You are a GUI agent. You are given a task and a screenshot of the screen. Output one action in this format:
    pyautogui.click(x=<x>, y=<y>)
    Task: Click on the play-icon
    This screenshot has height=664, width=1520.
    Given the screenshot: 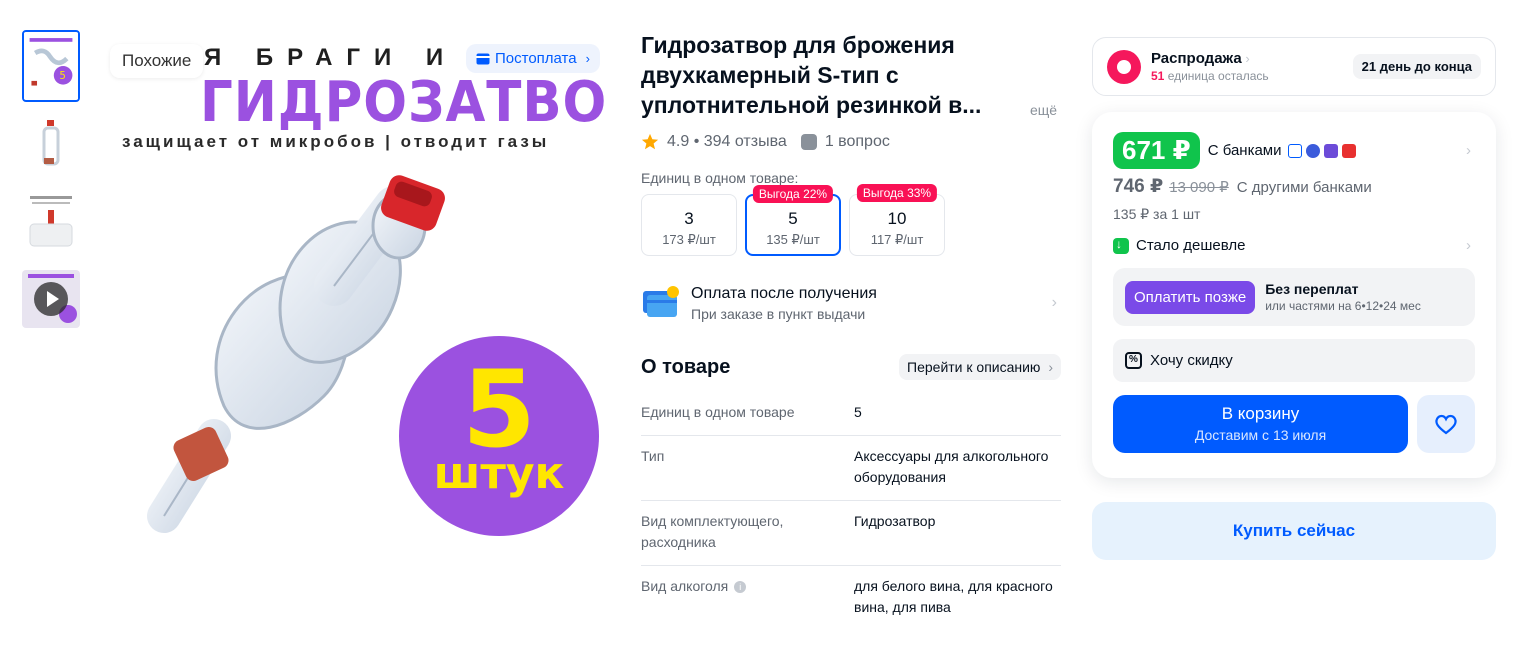 What is the action you would take?
    pyautogui.click(x=51, y=299)
    